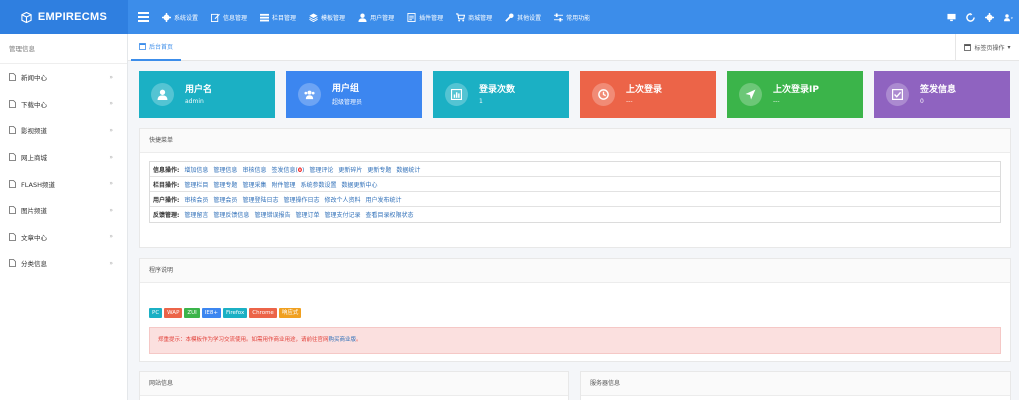  I want to click on card-title: 用户名, so click(199, 89).